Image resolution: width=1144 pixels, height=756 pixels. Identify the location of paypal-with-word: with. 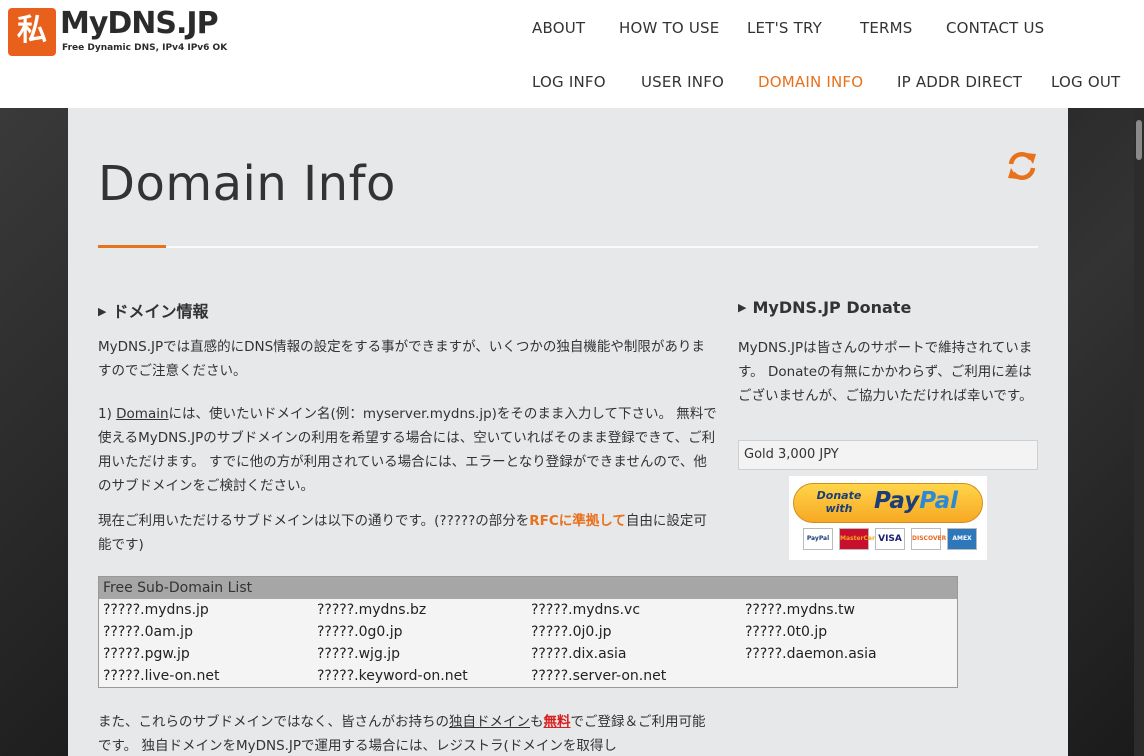
(839, 508).